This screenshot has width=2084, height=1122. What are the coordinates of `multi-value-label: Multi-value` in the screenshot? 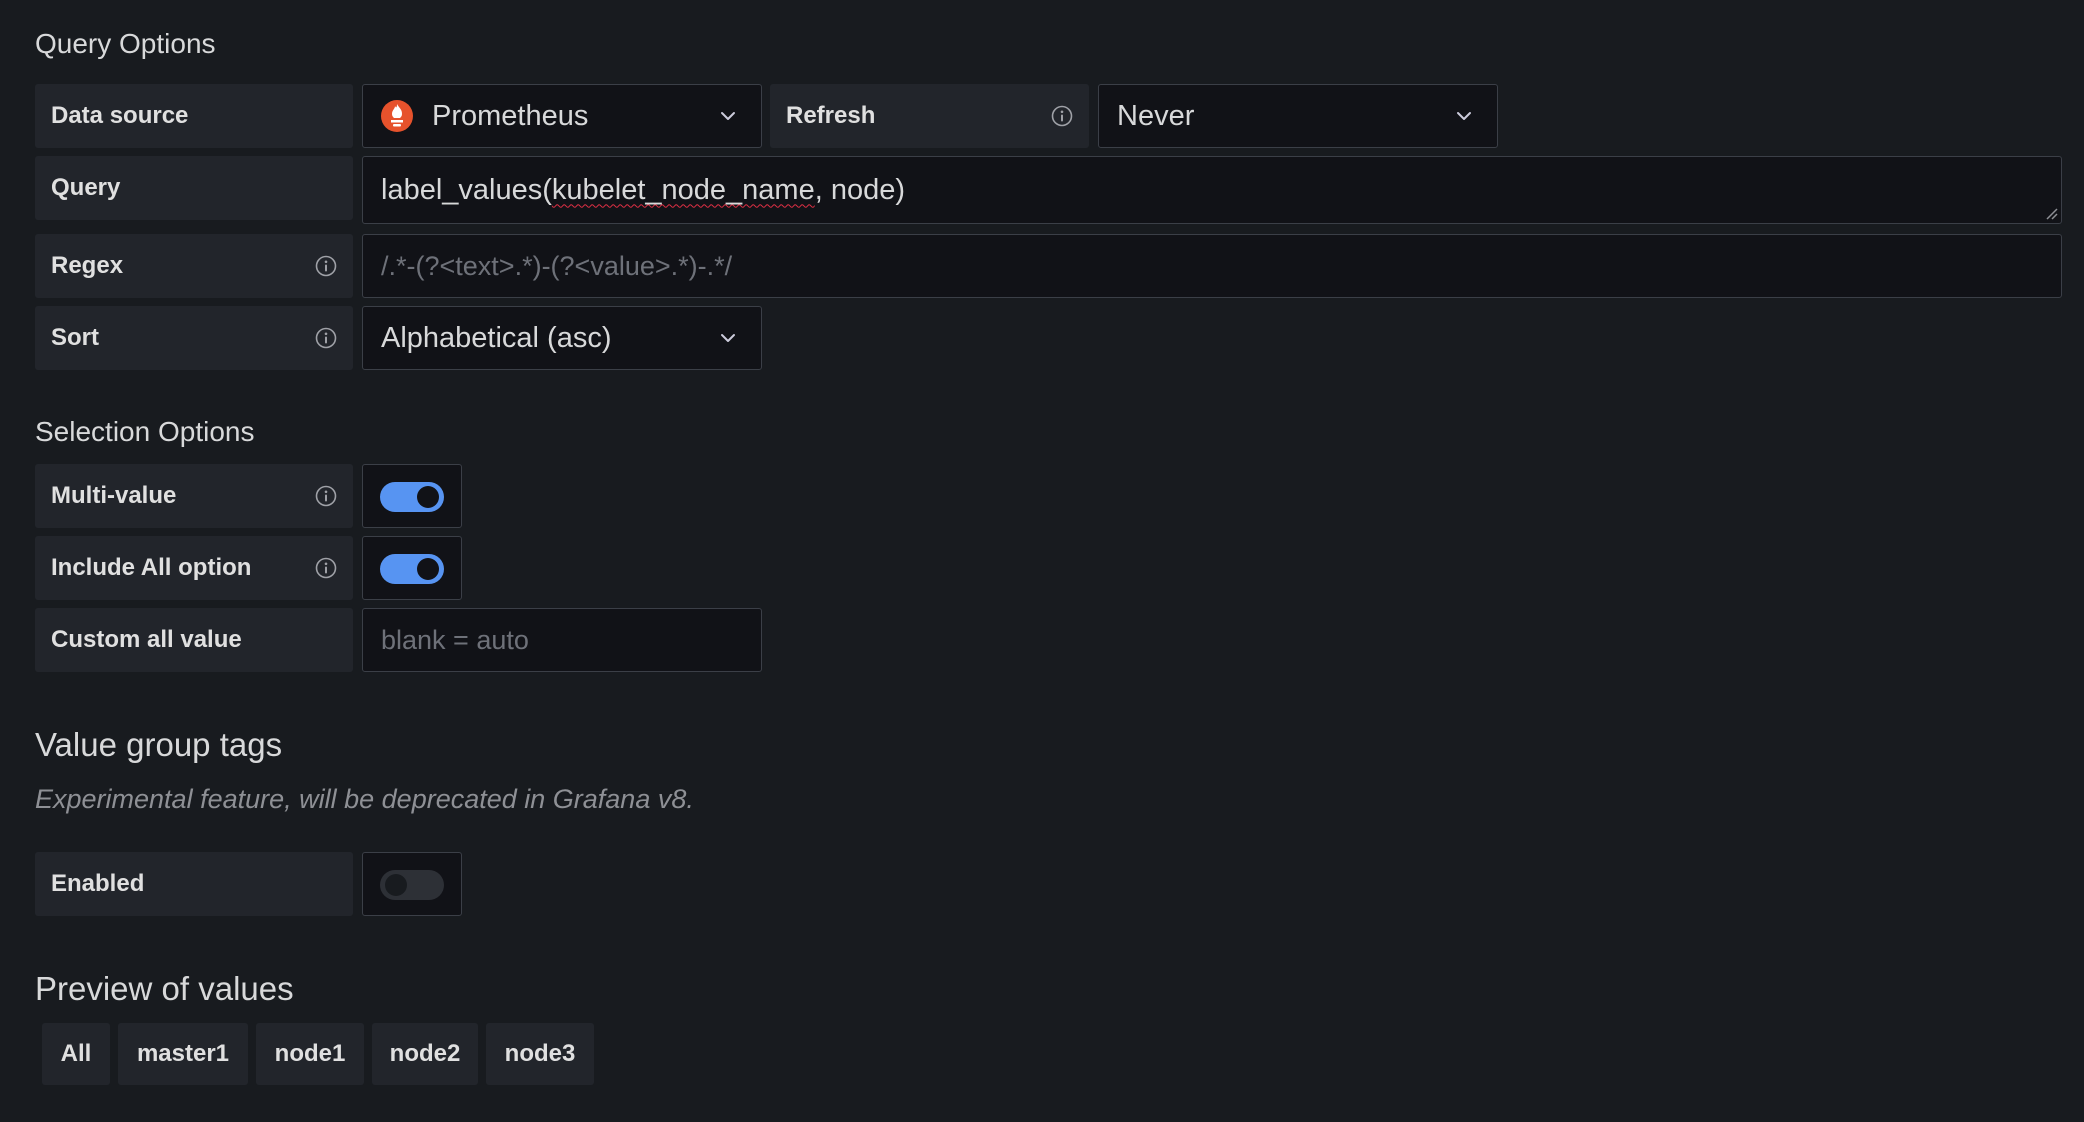 It's located at (194, 496).